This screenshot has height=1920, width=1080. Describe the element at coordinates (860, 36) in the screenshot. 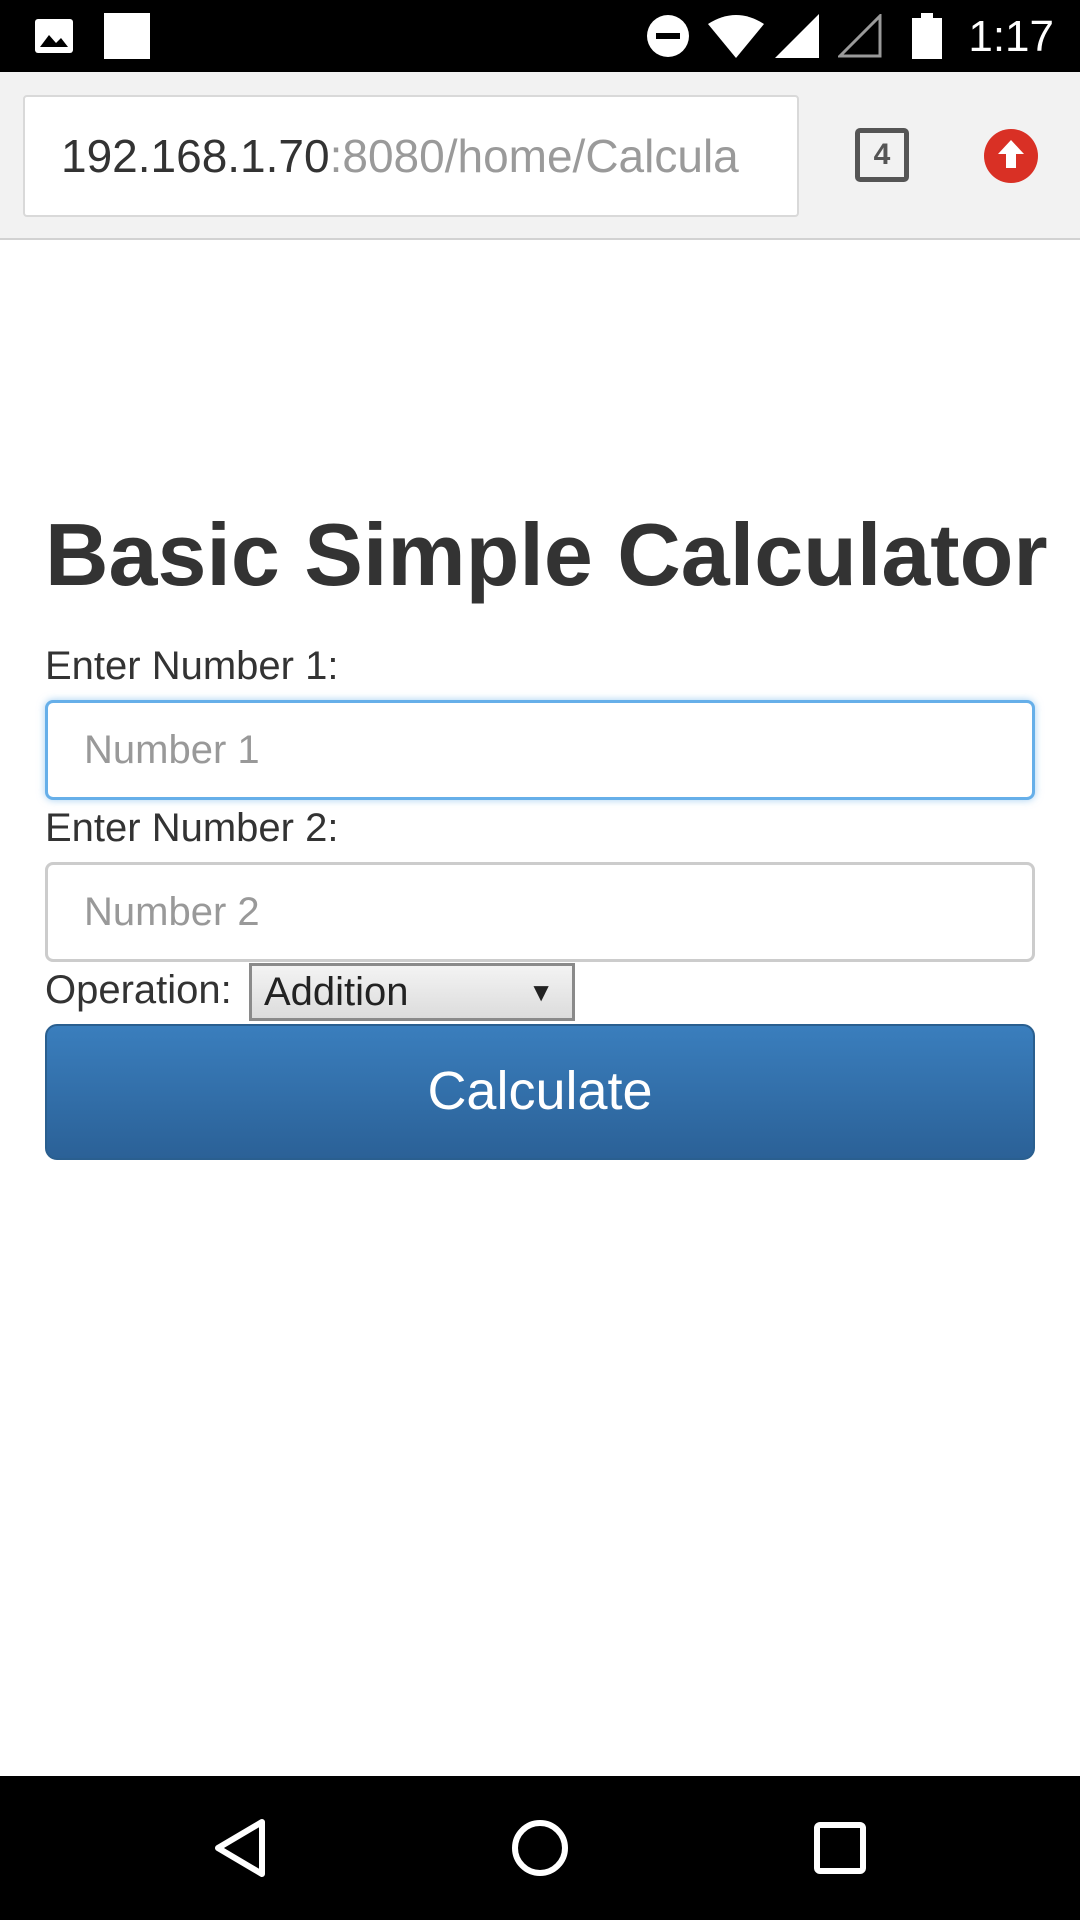

I see `signal-empty-icon` at that location.